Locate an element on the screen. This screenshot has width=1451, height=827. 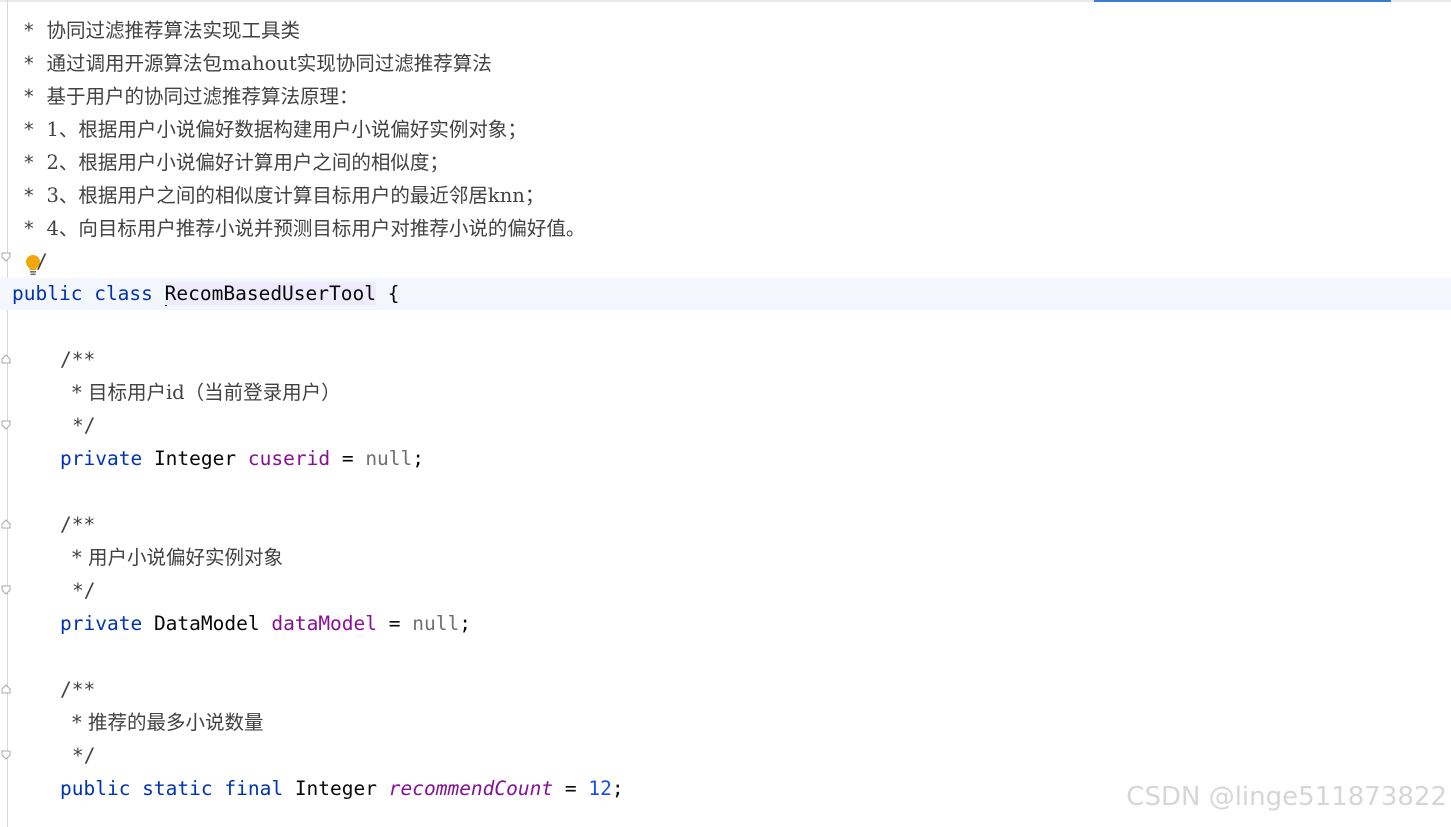
field-type: DataModel is located at coordinates (206, 623).